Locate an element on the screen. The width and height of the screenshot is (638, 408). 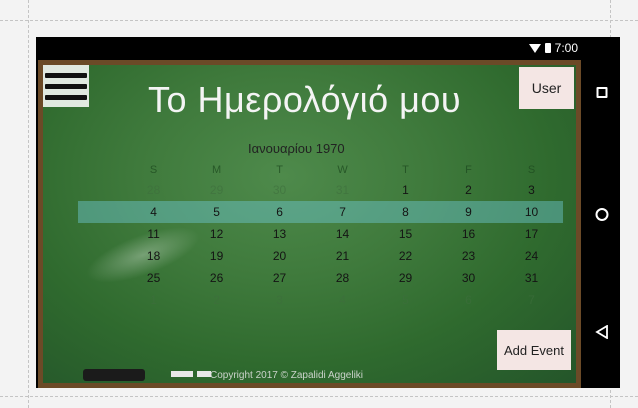
month-label: Ιανουαρίου 1970 is located at coordinates (296, 148).